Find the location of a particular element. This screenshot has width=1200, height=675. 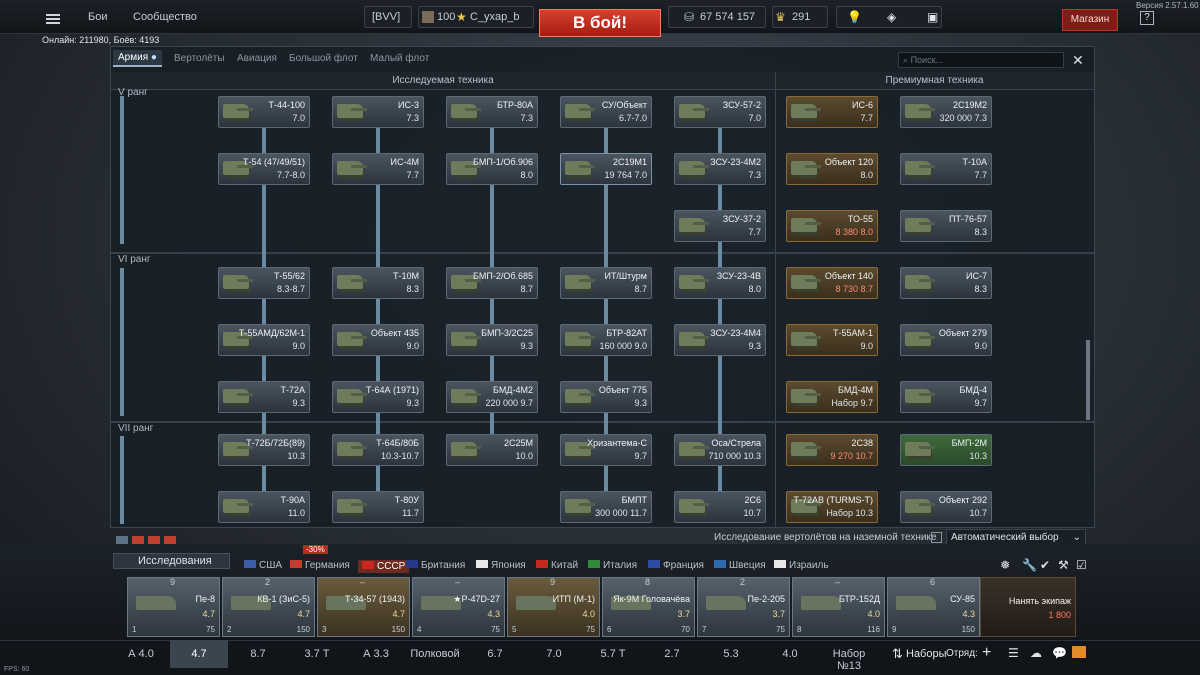

checkbox-icon: ☑ is located at coordinates (1081, 565).